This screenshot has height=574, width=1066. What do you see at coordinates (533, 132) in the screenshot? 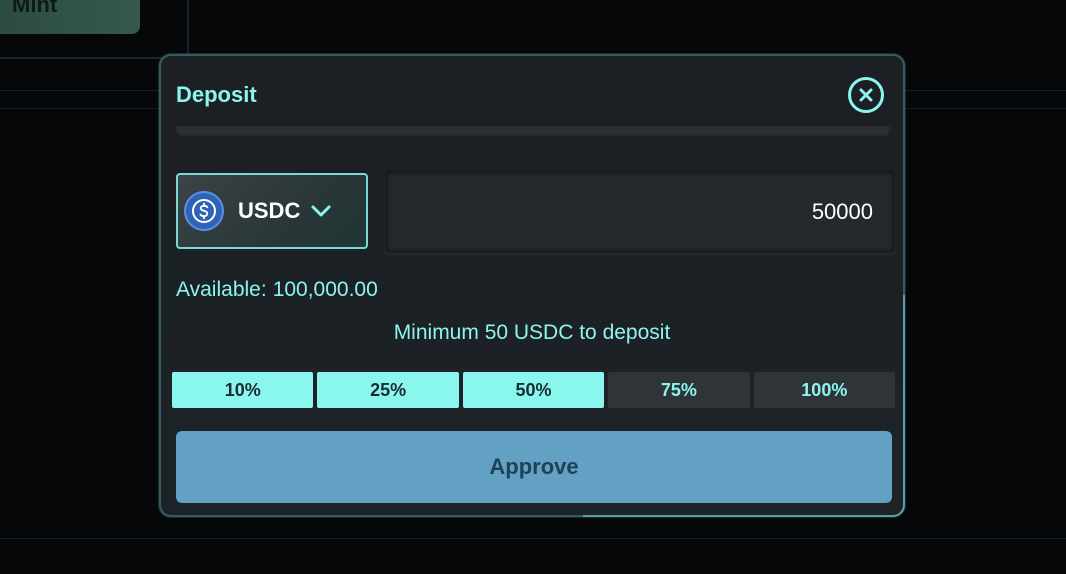
I see `header-divider` at bounding box center [533, 132].